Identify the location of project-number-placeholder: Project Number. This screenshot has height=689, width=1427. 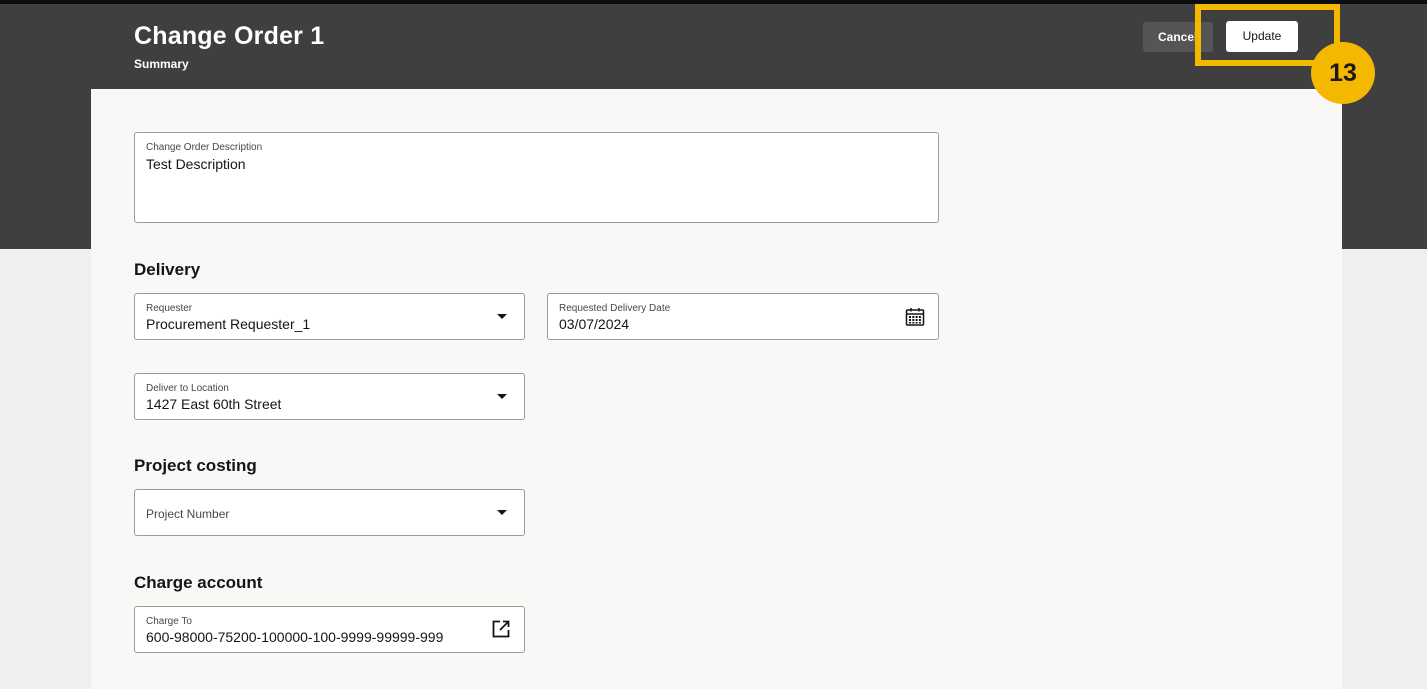
(188, 514).